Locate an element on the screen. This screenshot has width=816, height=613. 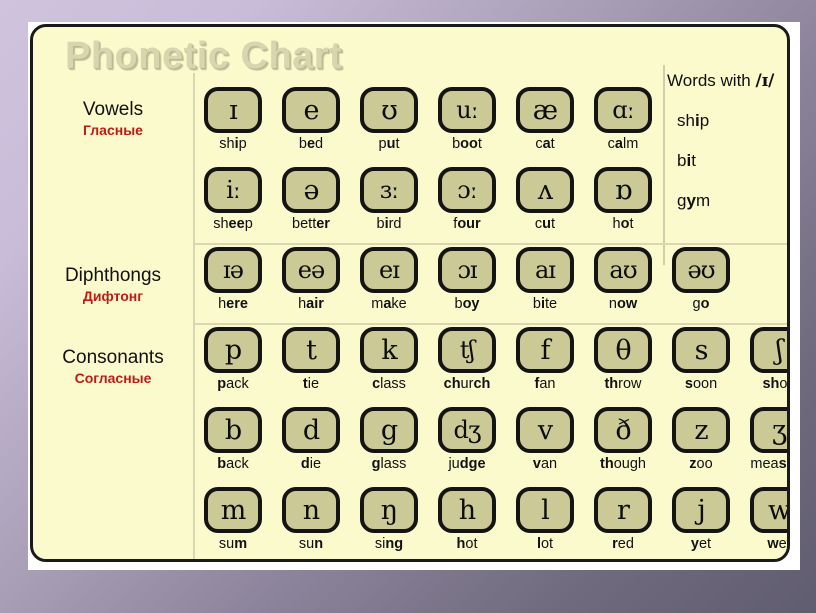
phoneme-example-word: better is located at coordinates (311, 224).